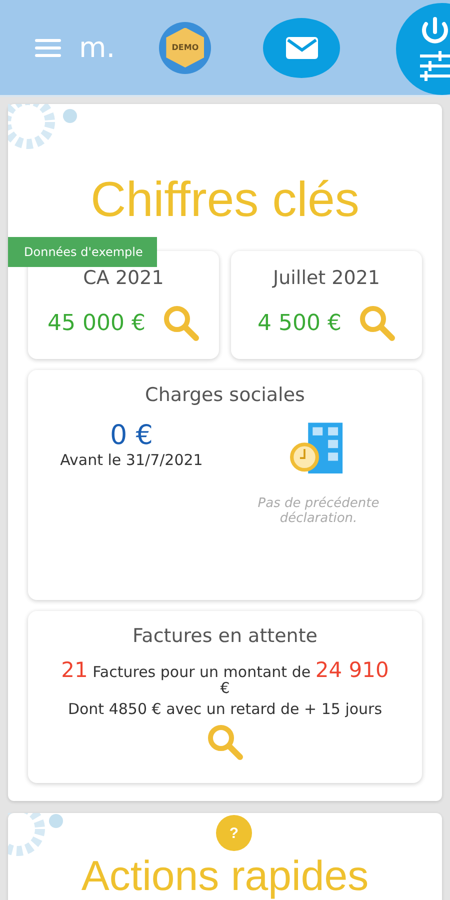 Image resolution: width=450 pixels, height=900 pixels. Describe the element at coordinates (123, 278) in the screenshot. I see `figure-label: CA 2021` at that location.